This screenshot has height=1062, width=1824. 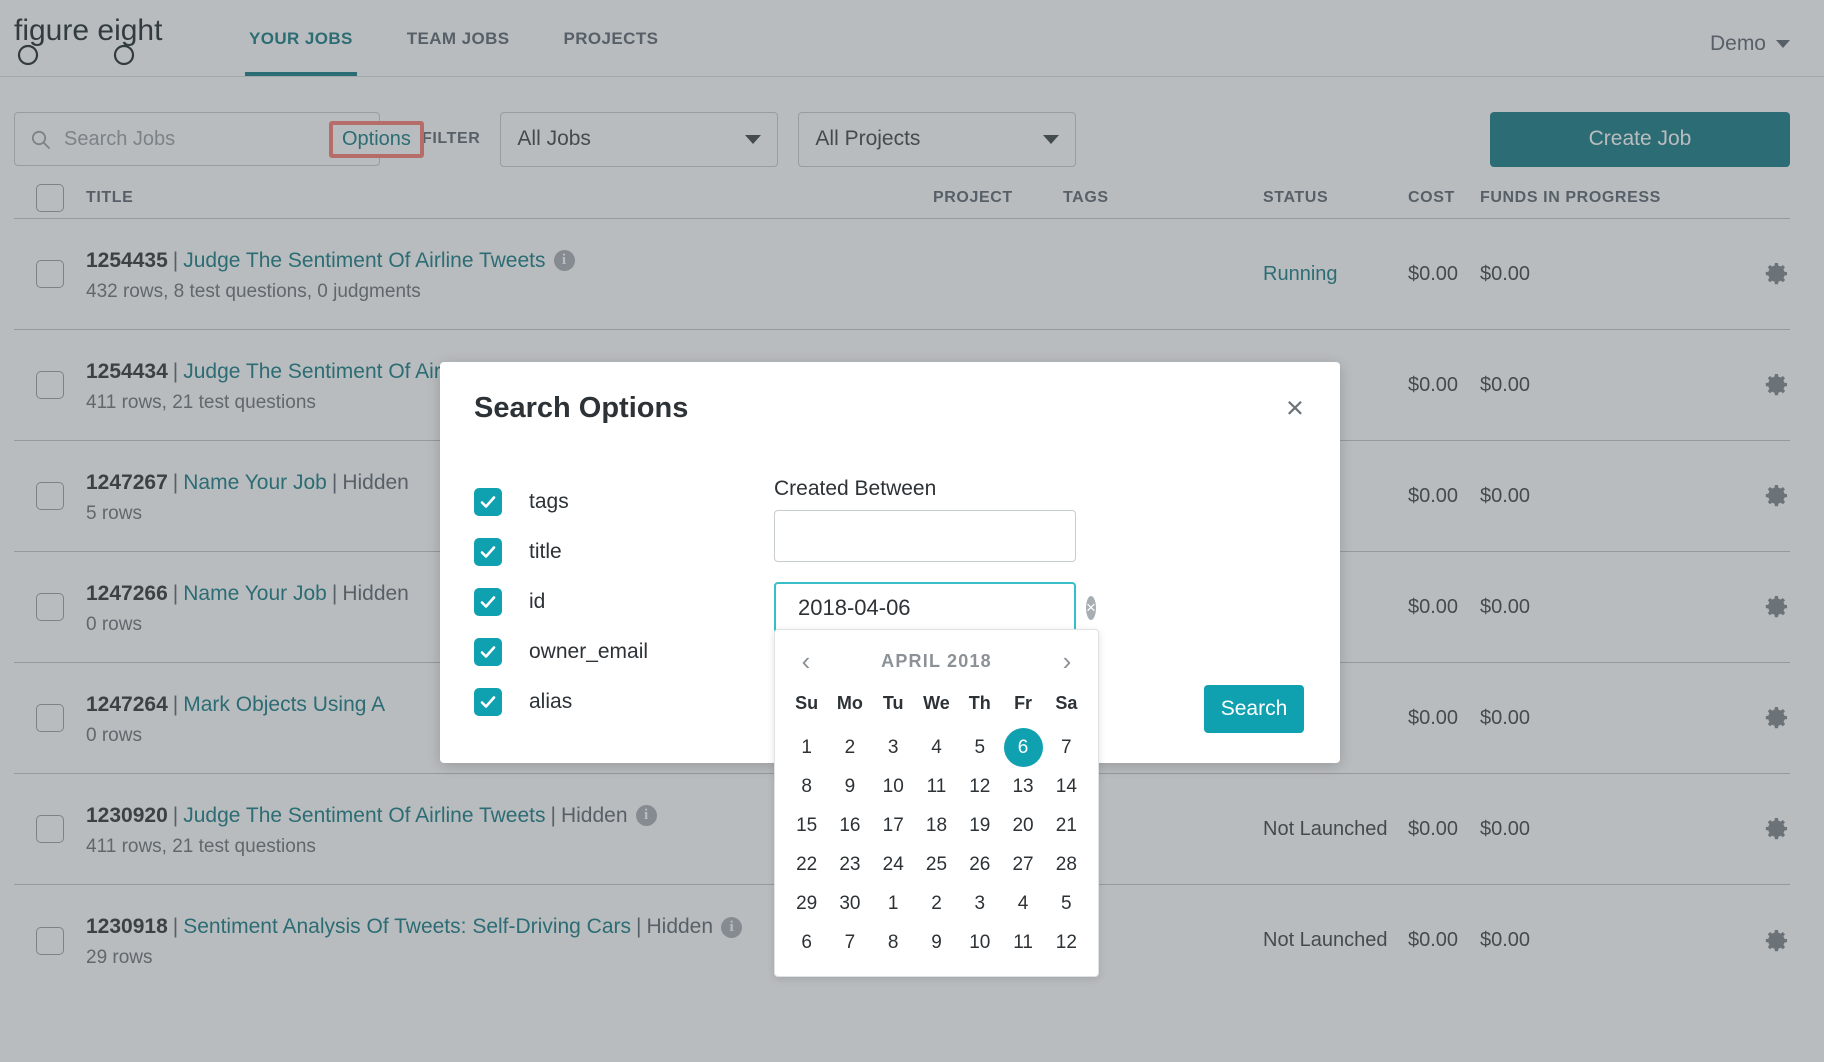 I want to click on calendar-day-number: 16, so click(x=850, y=825).